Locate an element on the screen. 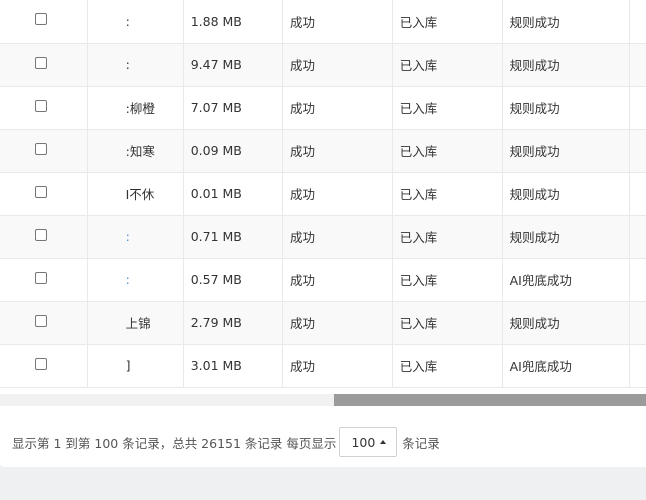  name-cell: :知寒 is located at coordinates (135, 151).